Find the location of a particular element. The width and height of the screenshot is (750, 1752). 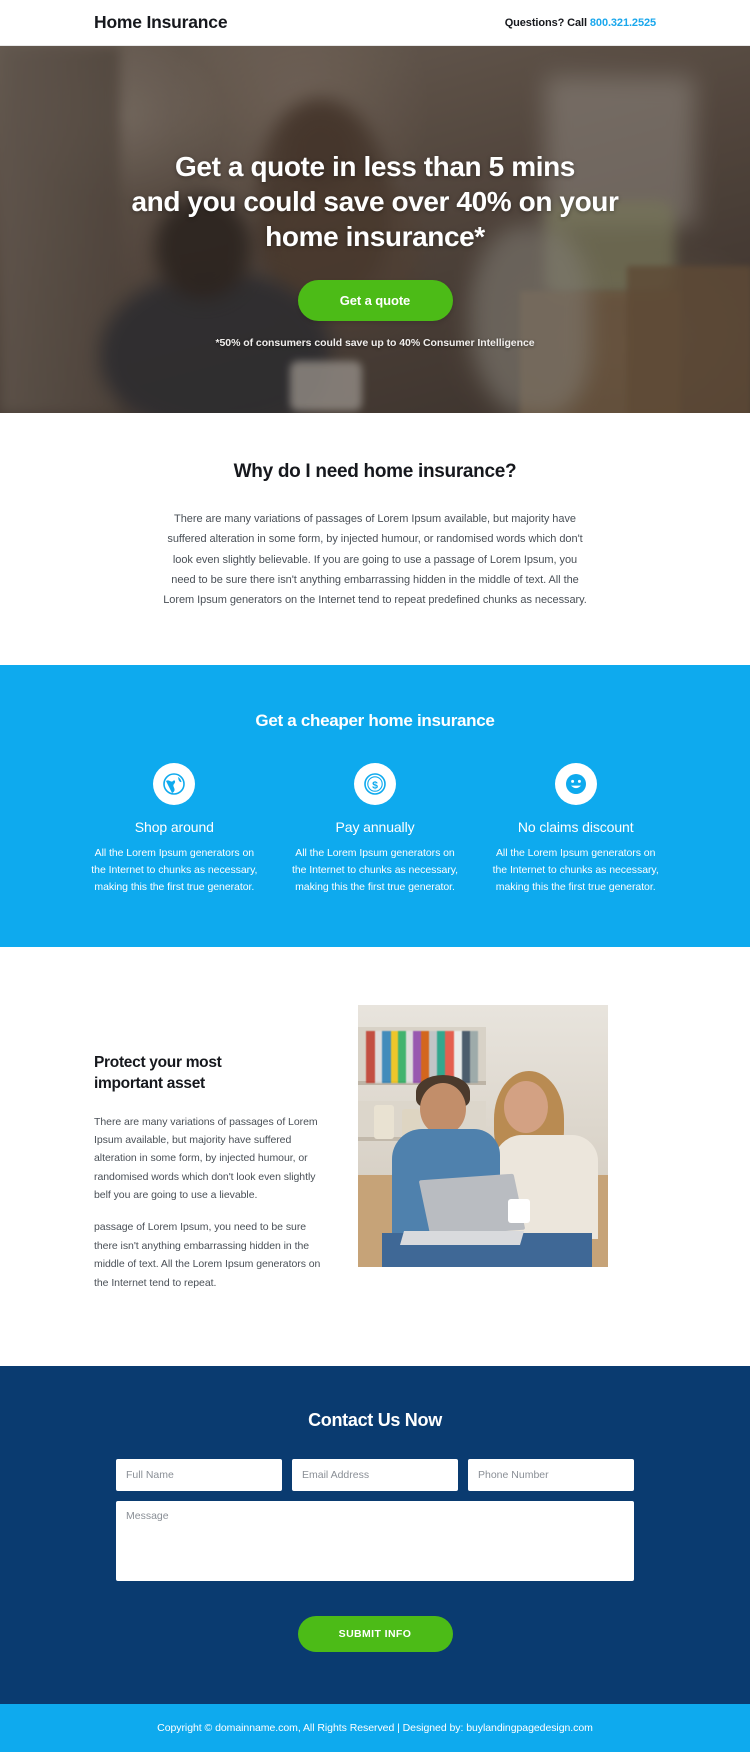

email-address-input is located at coordinates (375, 1474).